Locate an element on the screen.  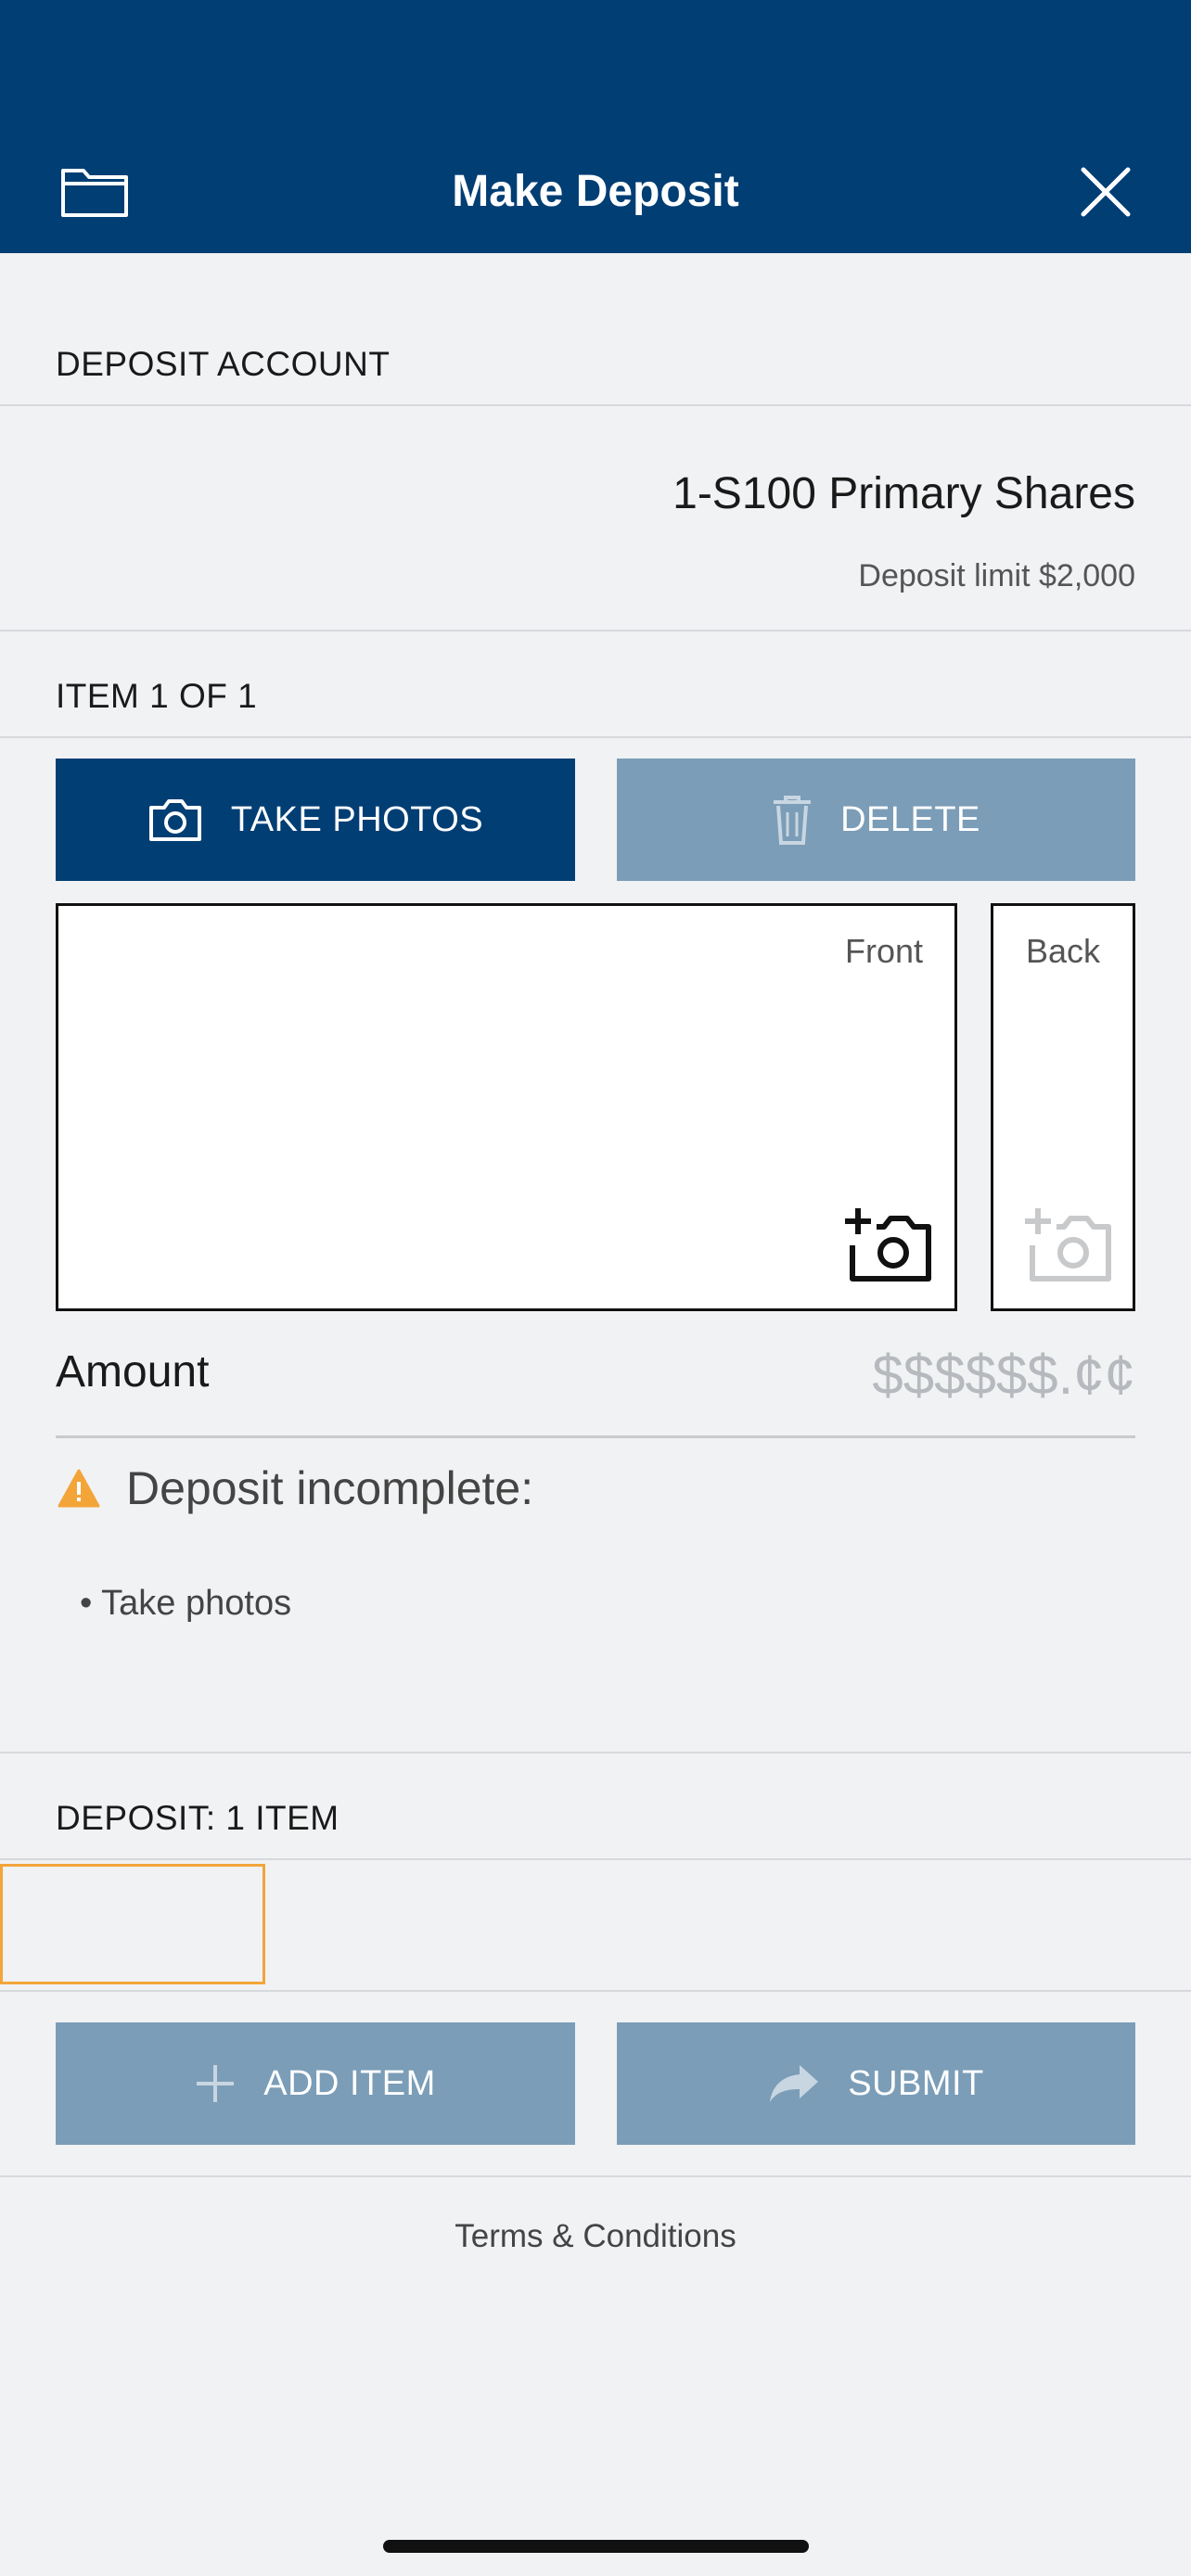
todo-item: • Take photos is located at coordinates (186, 1604).